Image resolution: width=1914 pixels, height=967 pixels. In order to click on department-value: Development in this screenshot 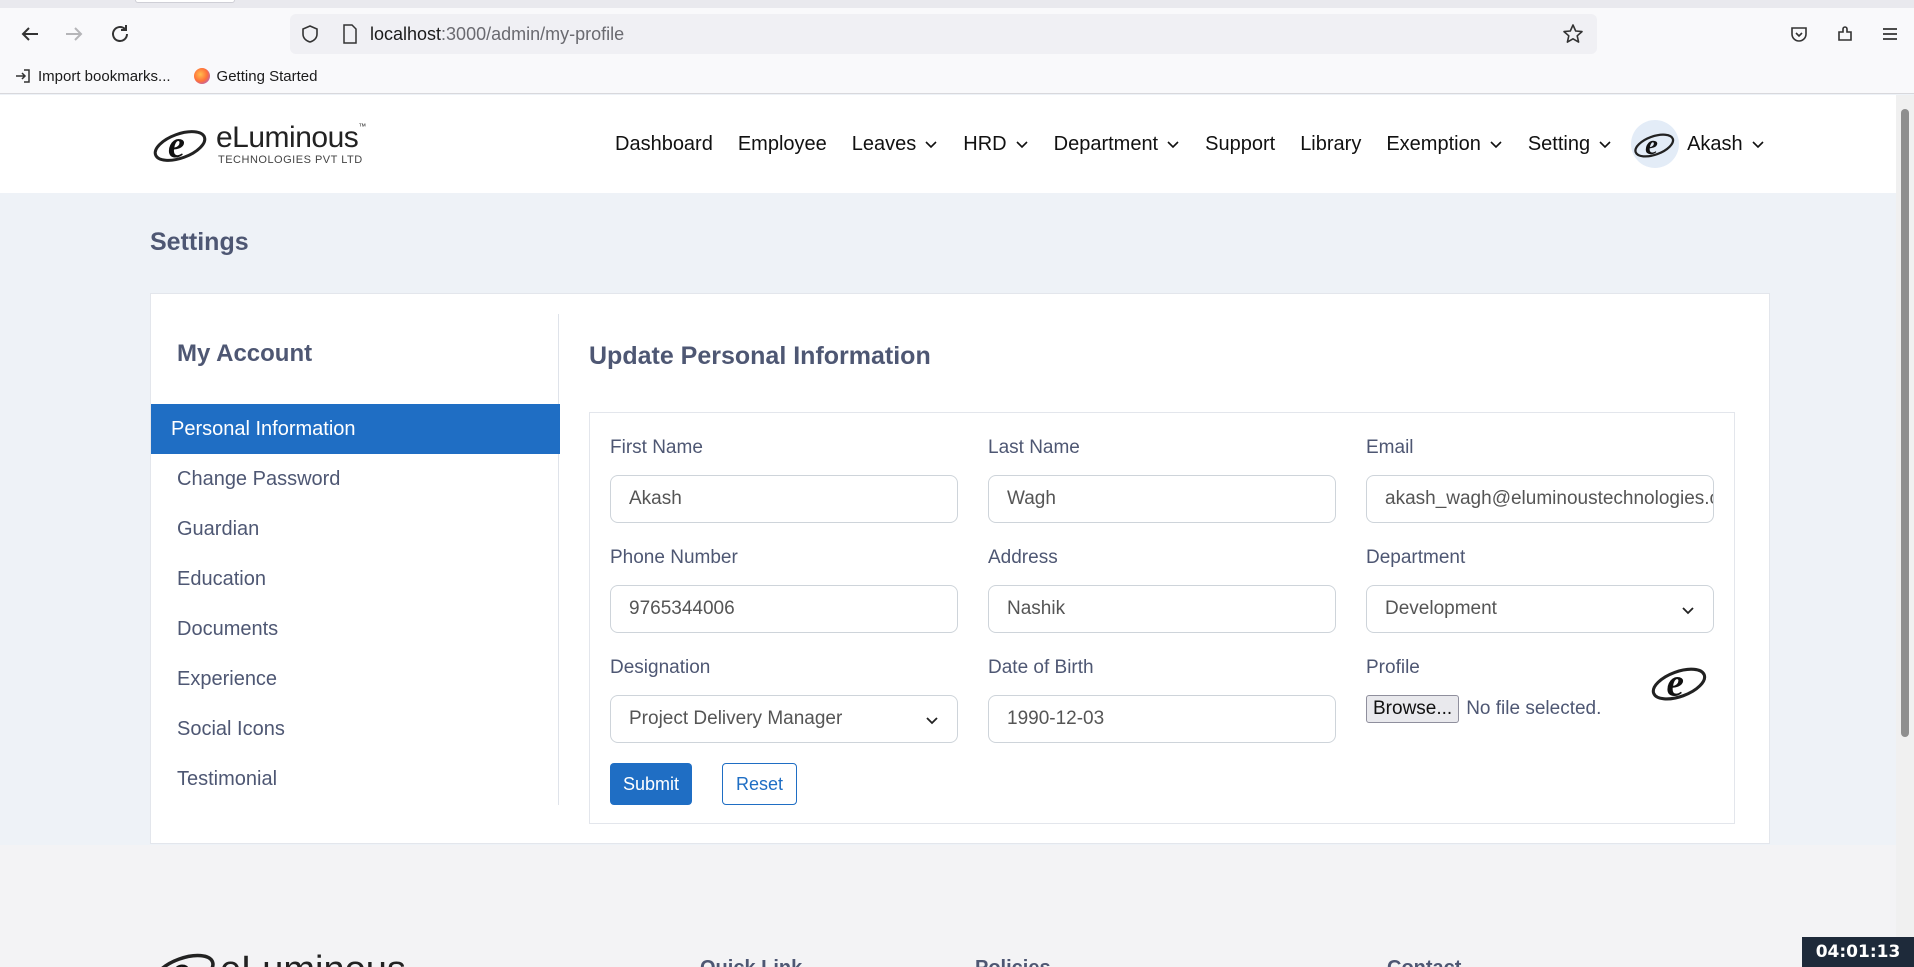, I will do `click(1441, 608)`.